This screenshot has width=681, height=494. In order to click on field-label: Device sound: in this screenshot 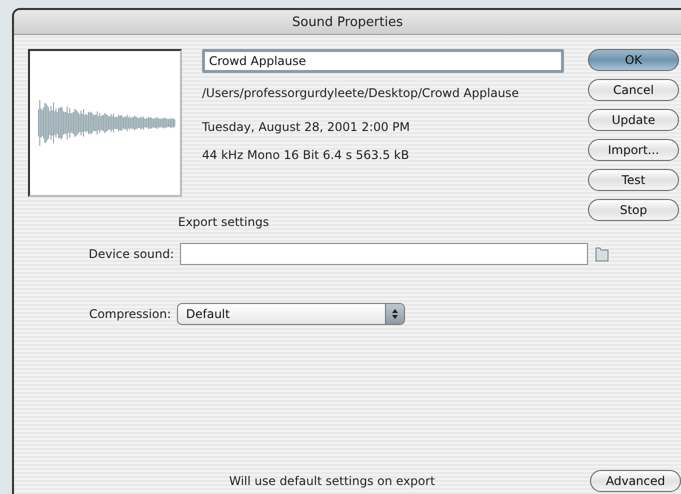, I will do `click(131, 254)`.